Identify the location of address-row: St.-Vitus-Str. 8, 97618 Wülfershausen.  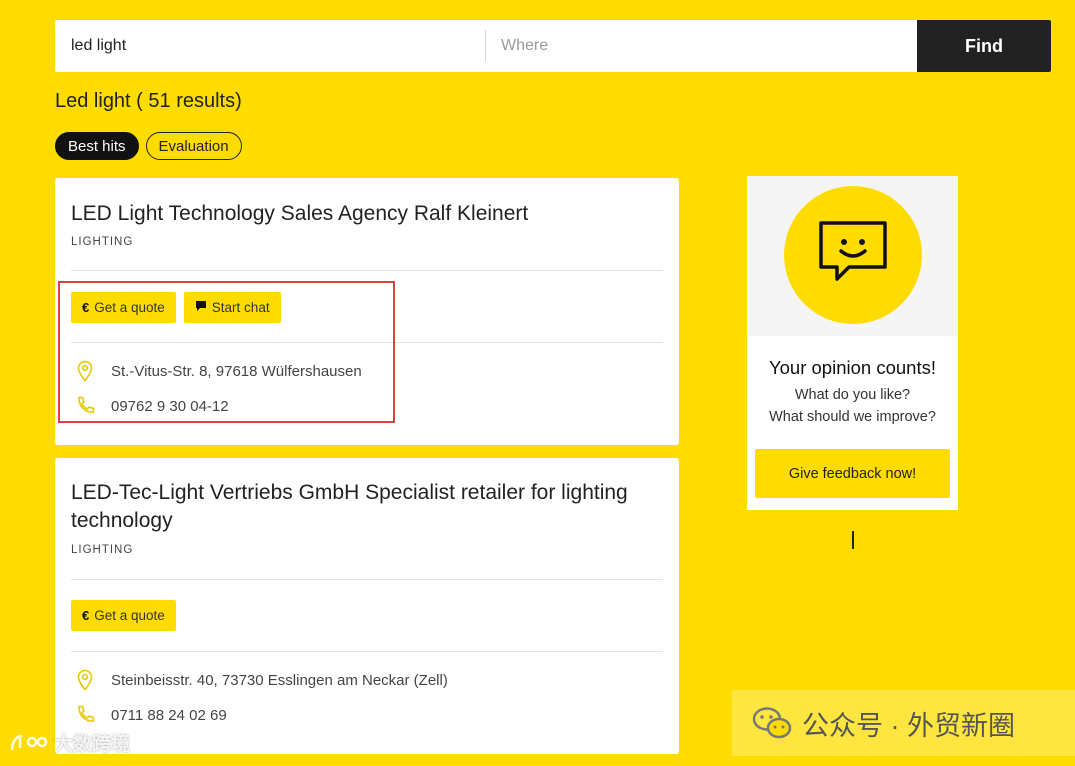
(218, 371).